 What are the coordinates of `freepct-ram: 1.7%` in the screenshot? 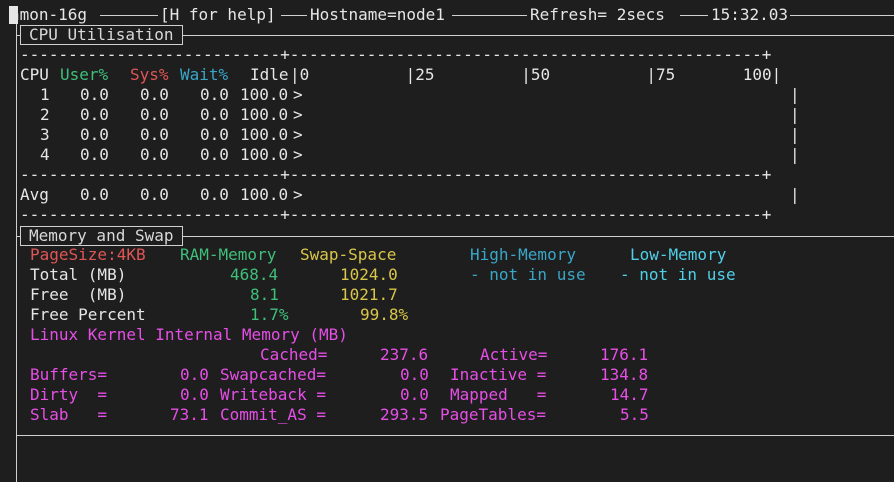 It's located at (269, 314).